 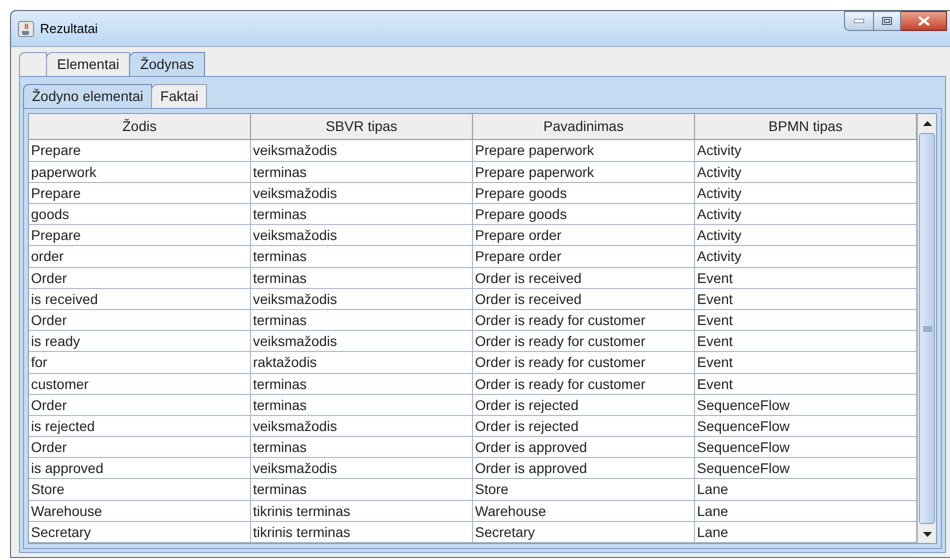 What do you see at coordinates (140, 426) in the screenshot?
I see `table-cell: is rejected` at bounding box center [140, 426].